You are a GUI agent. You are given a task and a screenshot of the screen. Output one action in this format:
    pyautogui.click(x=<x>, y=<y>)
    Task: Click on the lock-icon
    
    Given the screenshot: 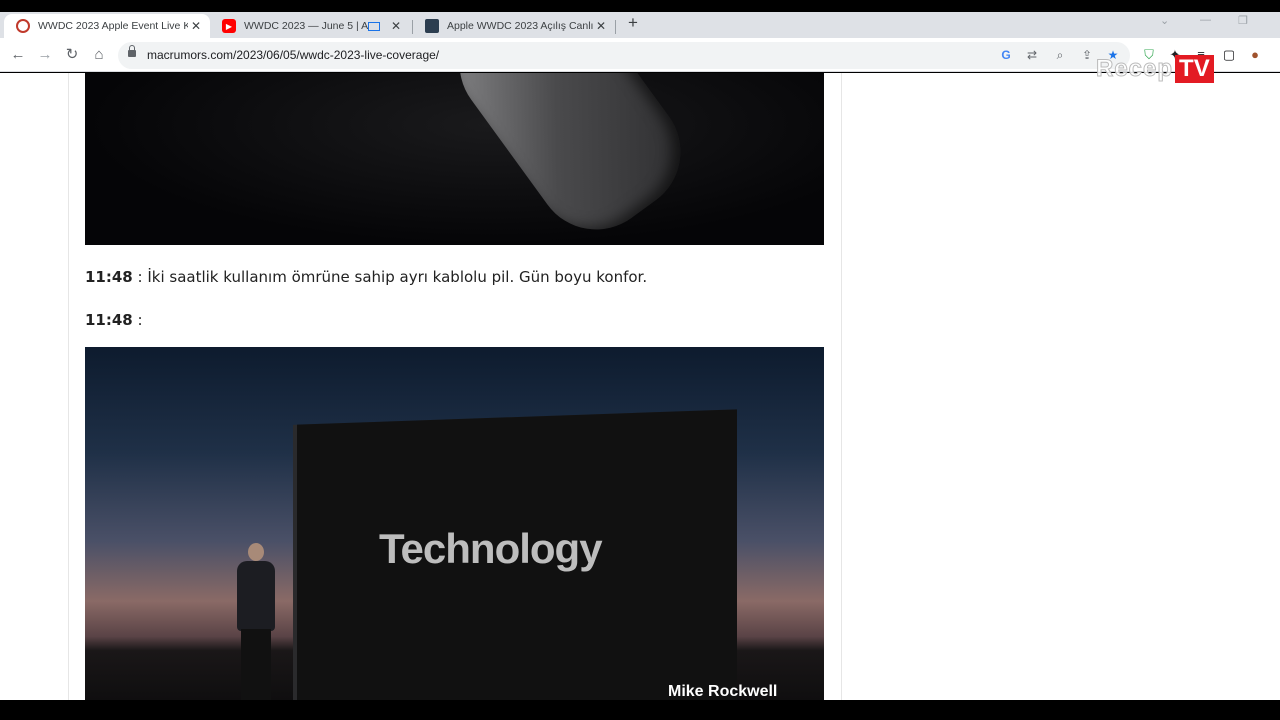 What is the action you would take?
    pyautogui.click(x=132, y=51)
    